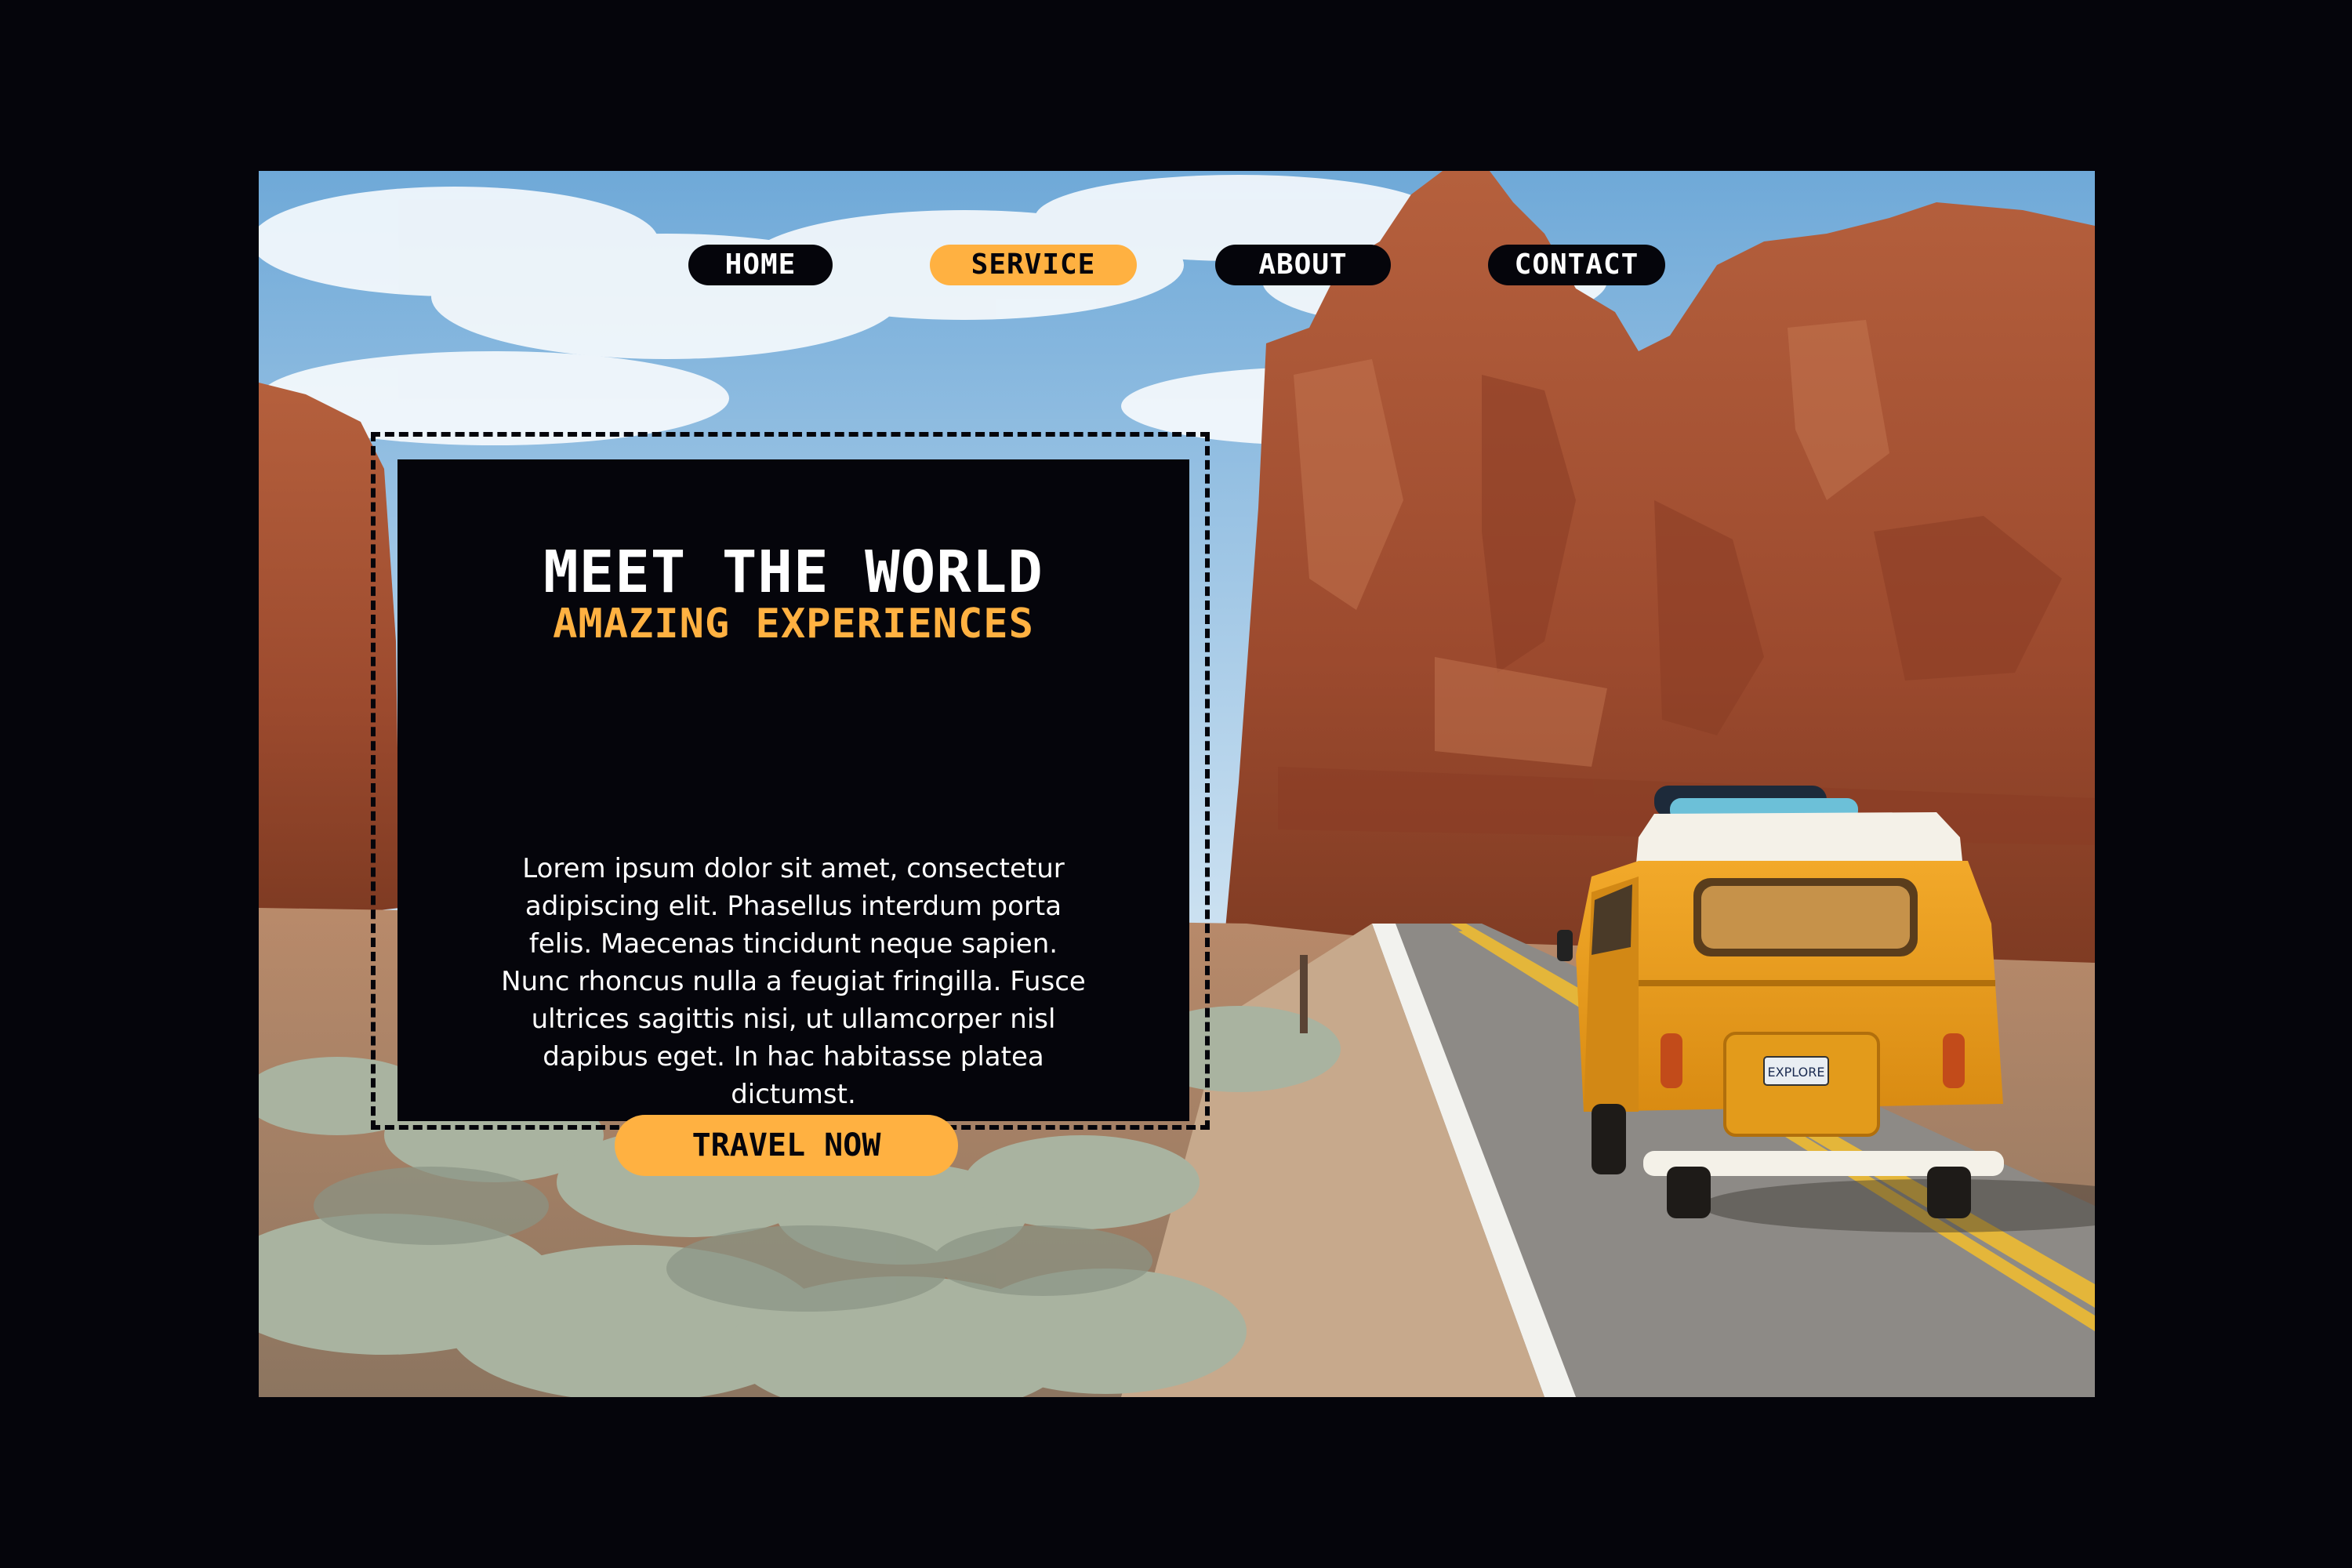 This screenshot has width=2352, height=1568. I want to click on svg-text: EXPLORE, so click(1796, 1072).